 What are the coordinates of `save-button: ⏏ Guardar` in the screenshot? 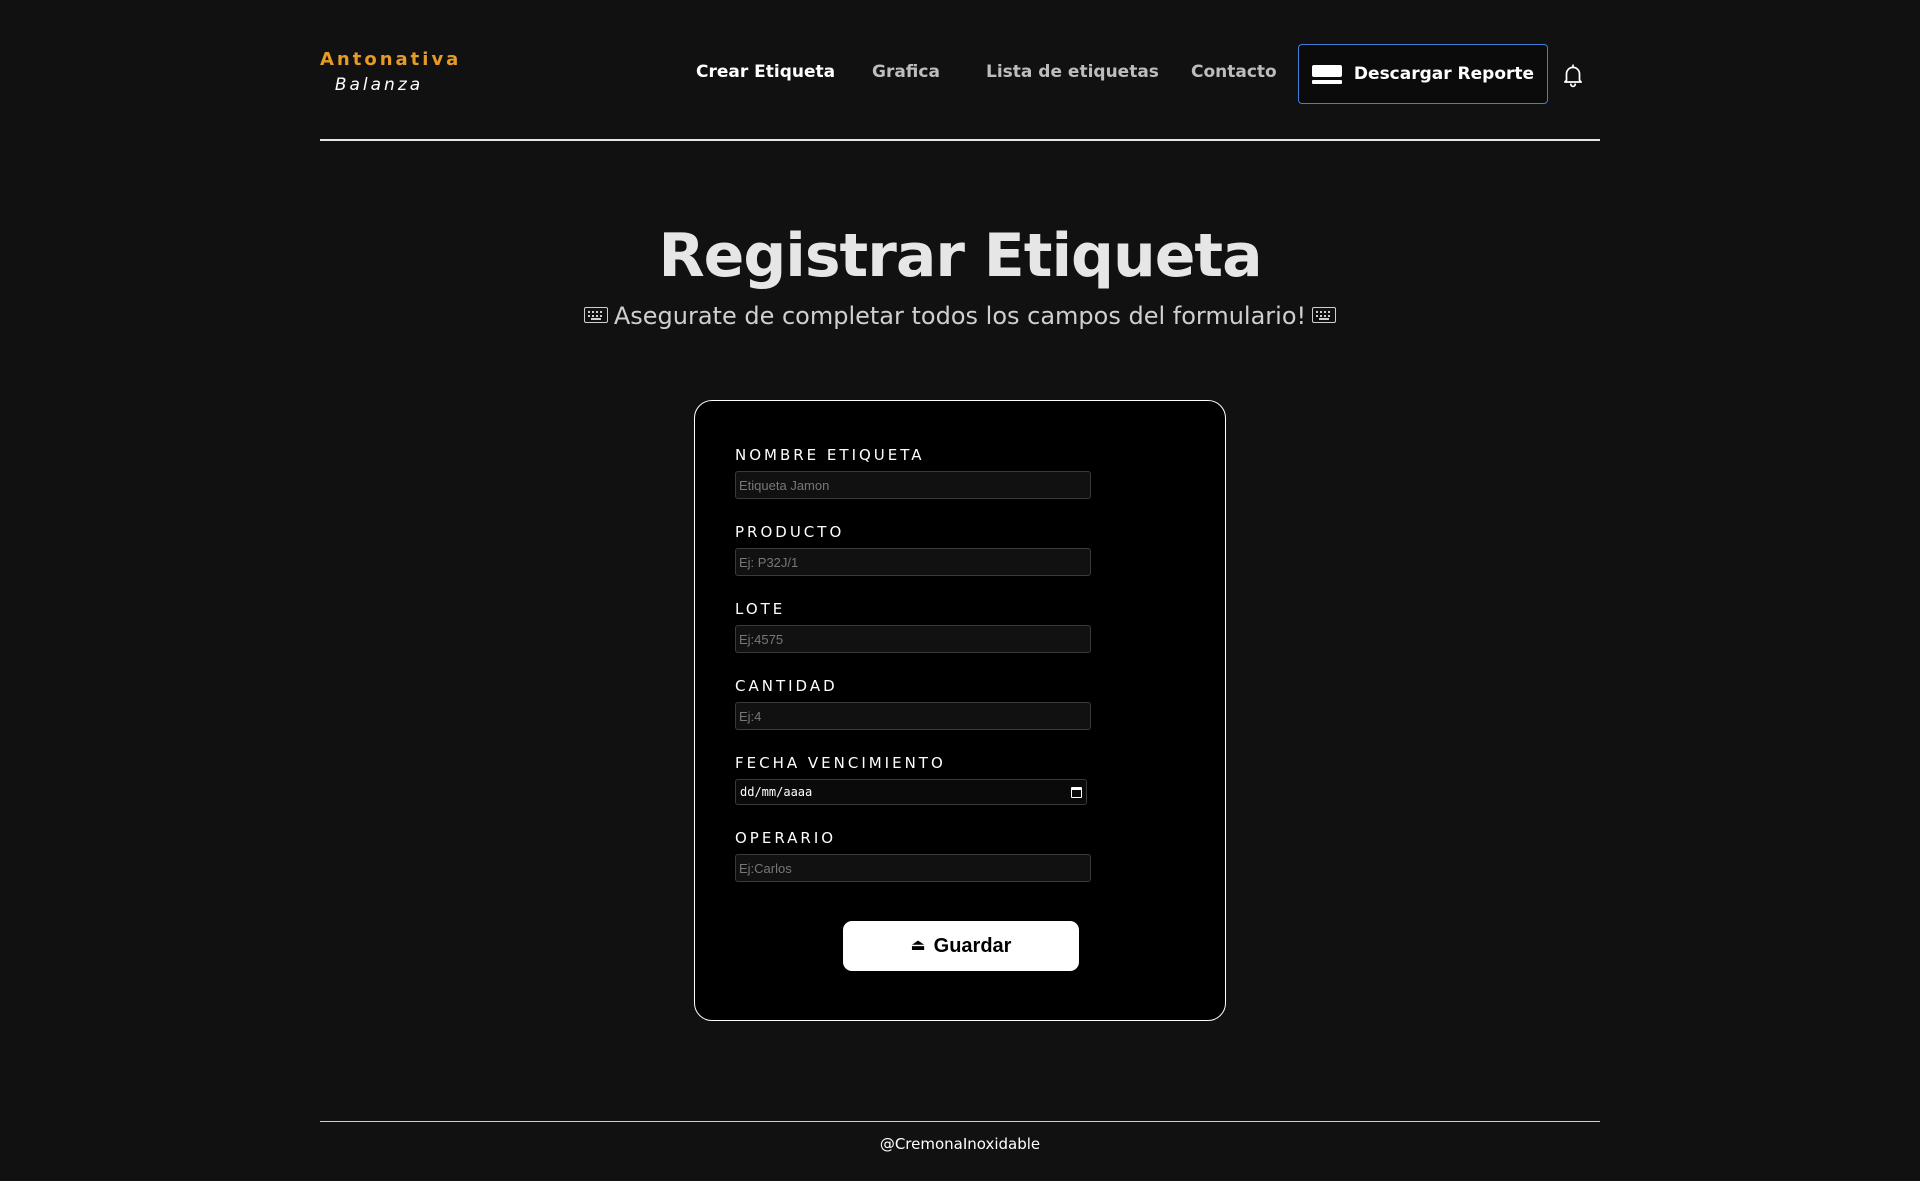 It's located at (961, 946).